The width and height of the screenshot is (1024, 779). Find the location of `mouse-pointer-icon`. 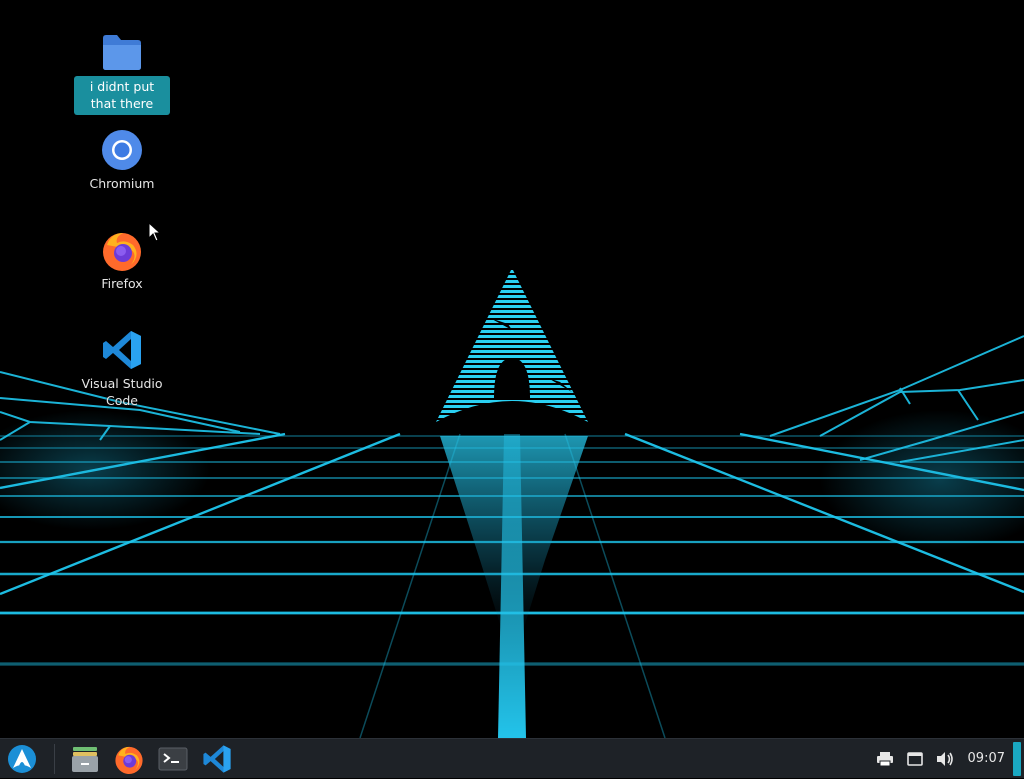

mouse-pointer-icon is located at coordinates (155, 232).